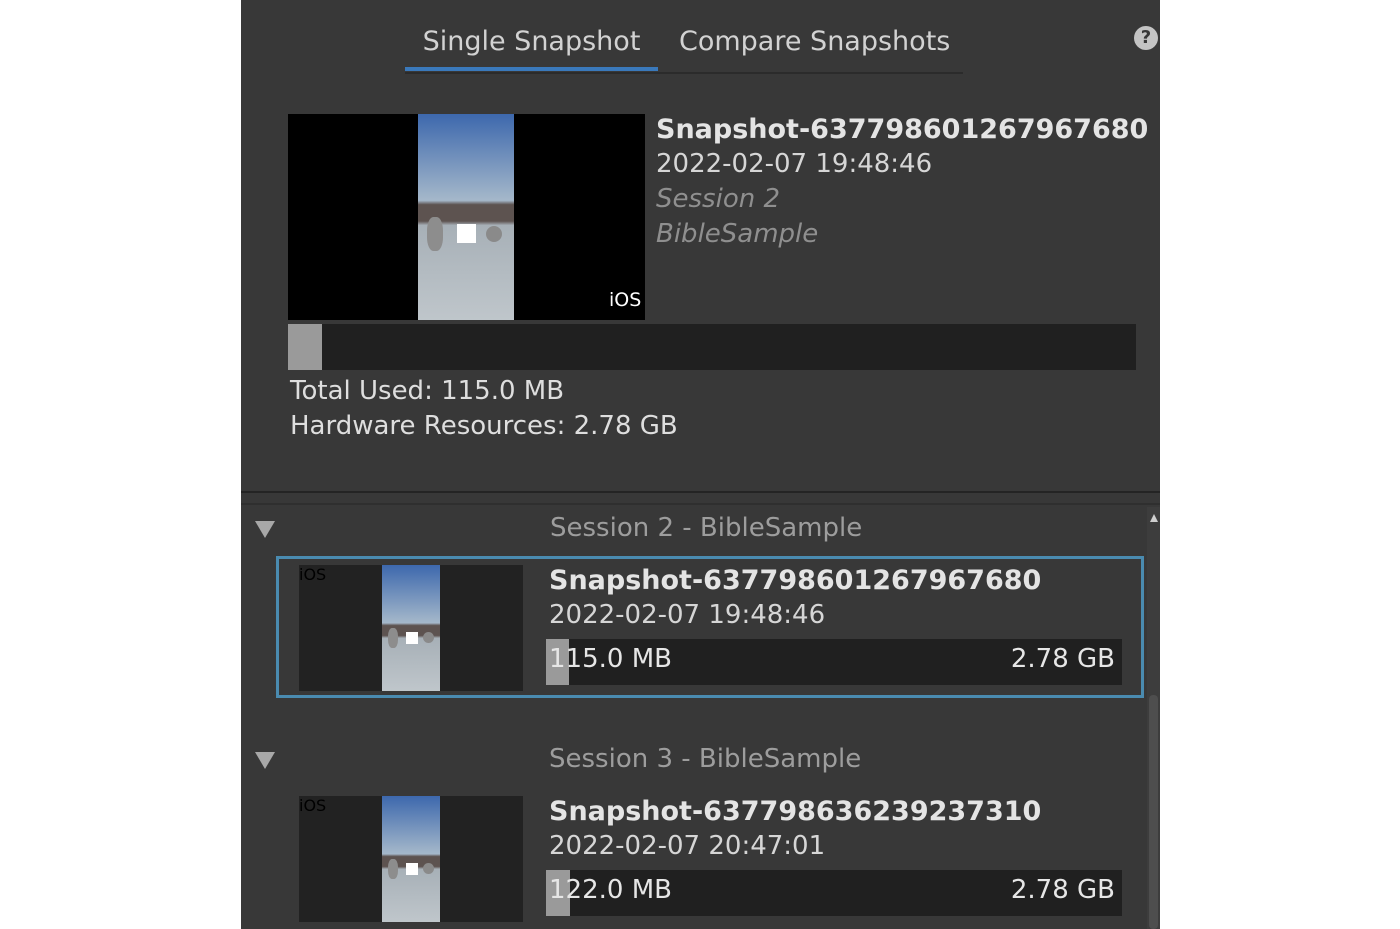 The image size is (1400, 929). What do you see at coordinates (718, 199) in the screenshot?
I see `selected-snapshot-session: Session 2` at bounding box center [718, 199].